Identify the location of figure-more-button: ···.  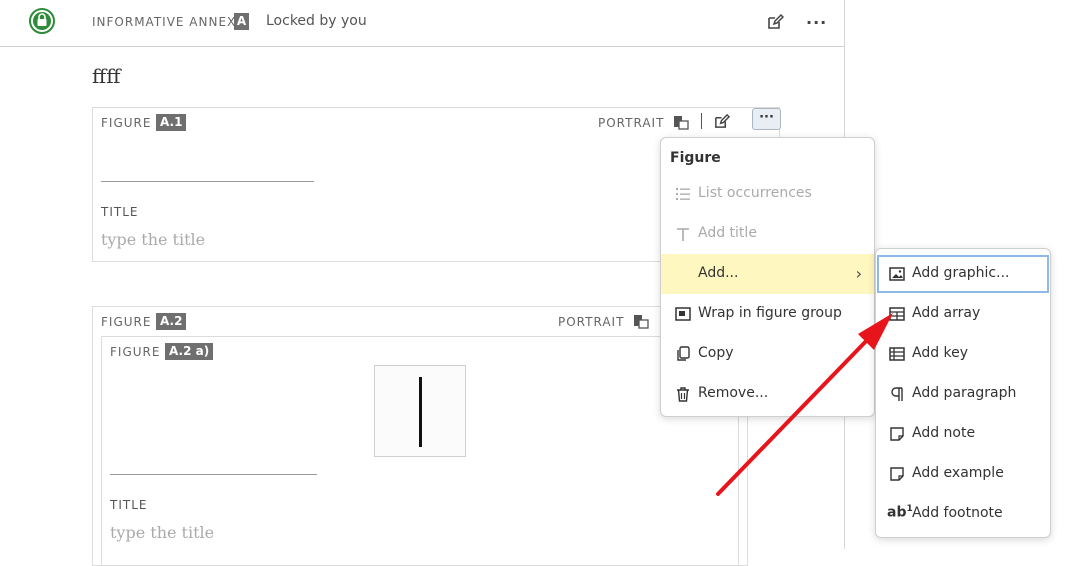
(766, 119).